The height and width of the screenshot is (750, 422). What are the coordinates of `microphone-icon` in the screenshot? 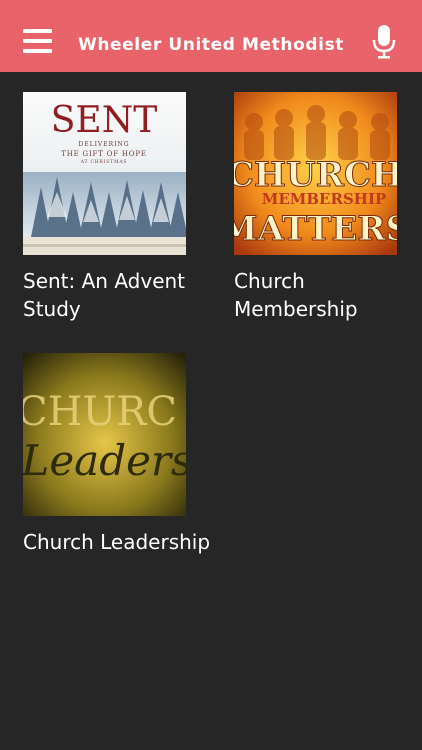 It's located at (384, 42).